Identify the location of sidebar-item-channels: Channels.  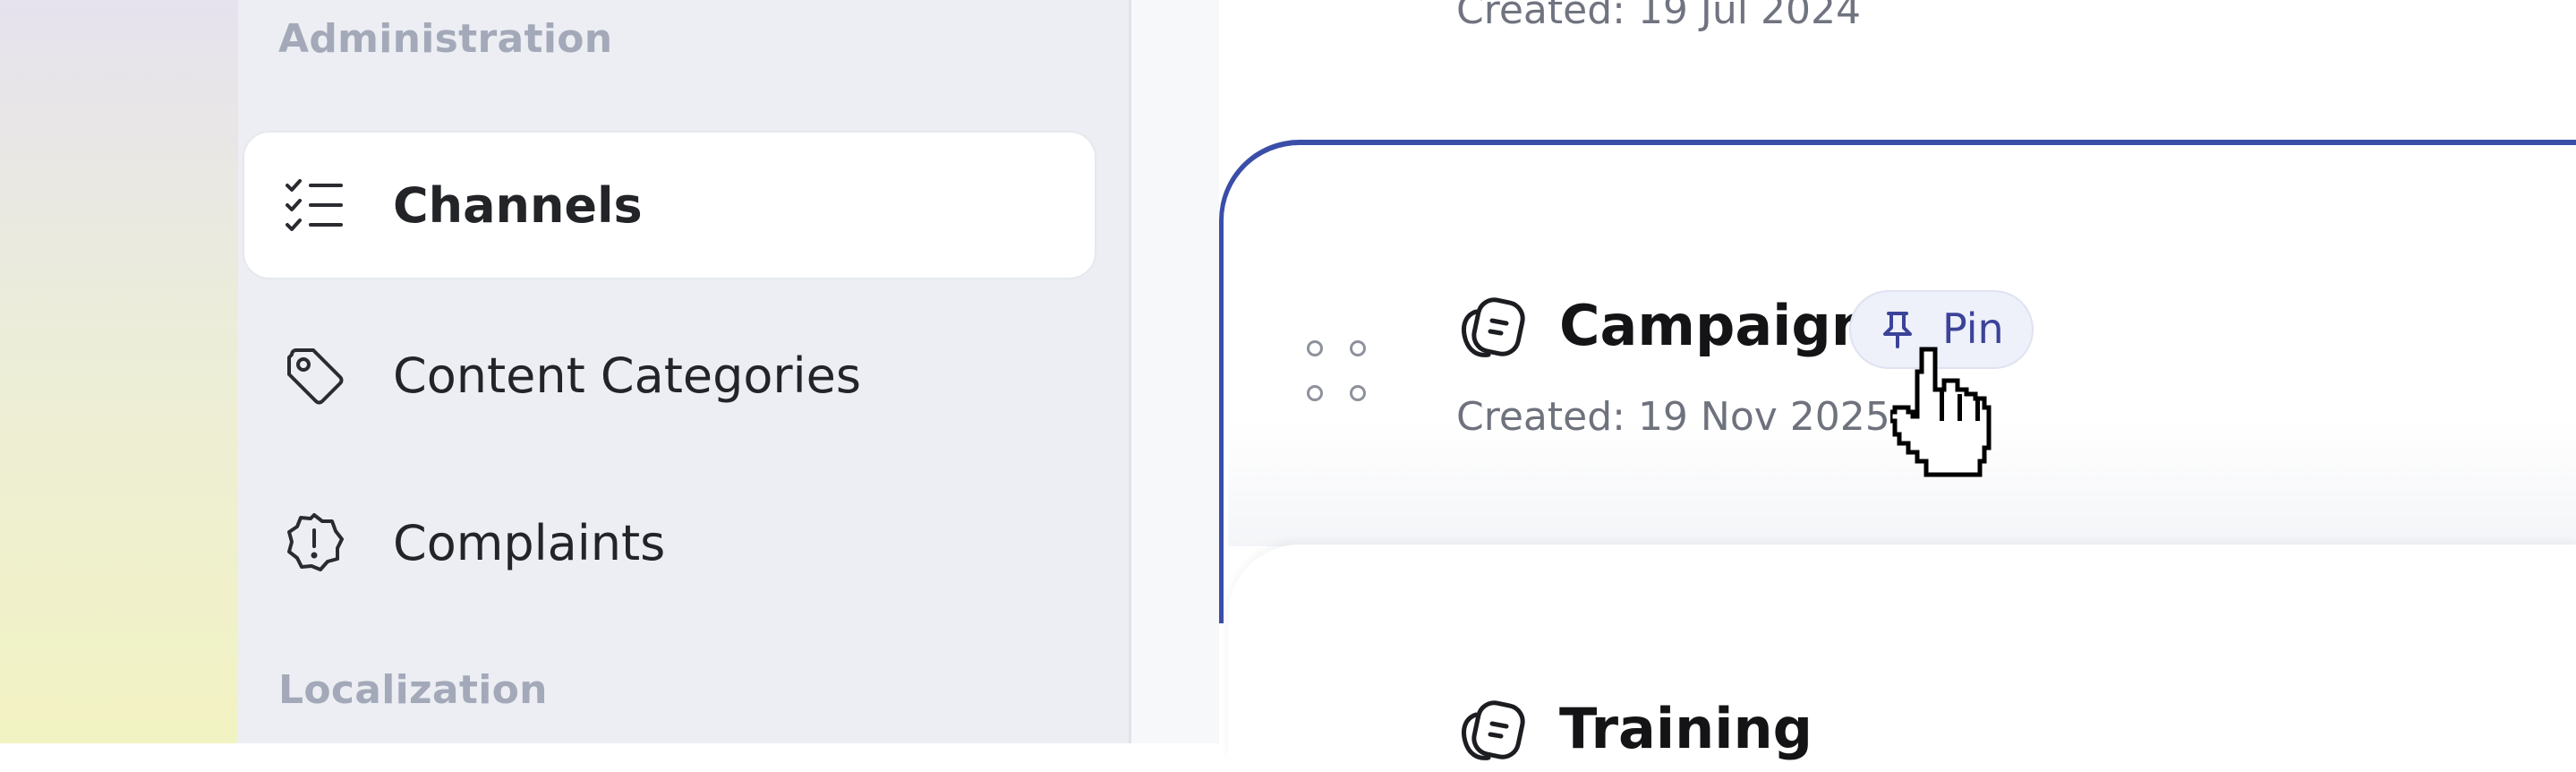
(669, 205).